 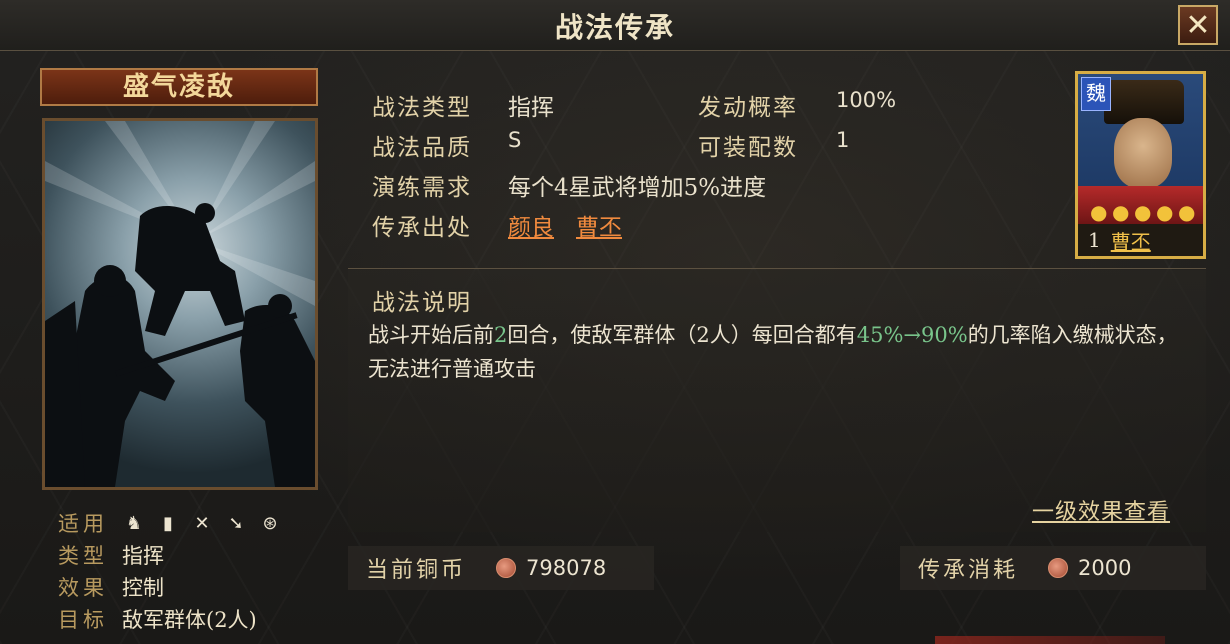 I want to click on skill-name-banner: 盛气凌敌, so click(x=179, y=87).